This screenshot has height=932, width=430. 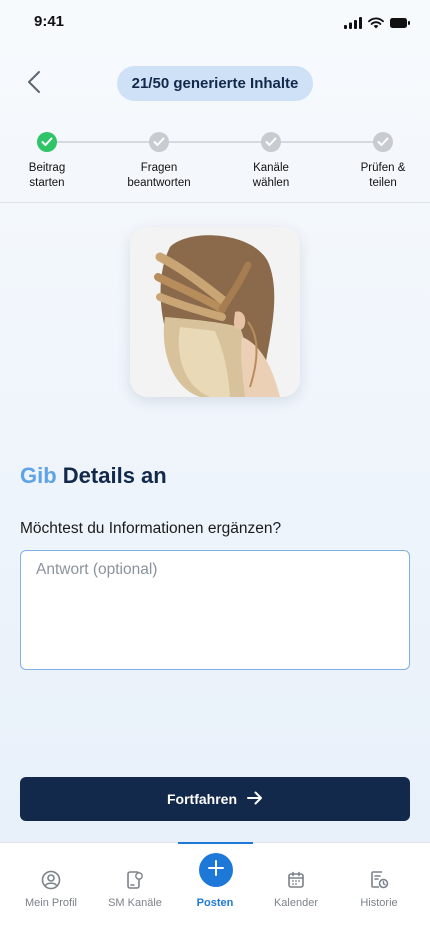 What do you see at coordinates (47, 175) in the screenshot?
I see `step-label: Beitrag starten` at bounding box center [47, 175].